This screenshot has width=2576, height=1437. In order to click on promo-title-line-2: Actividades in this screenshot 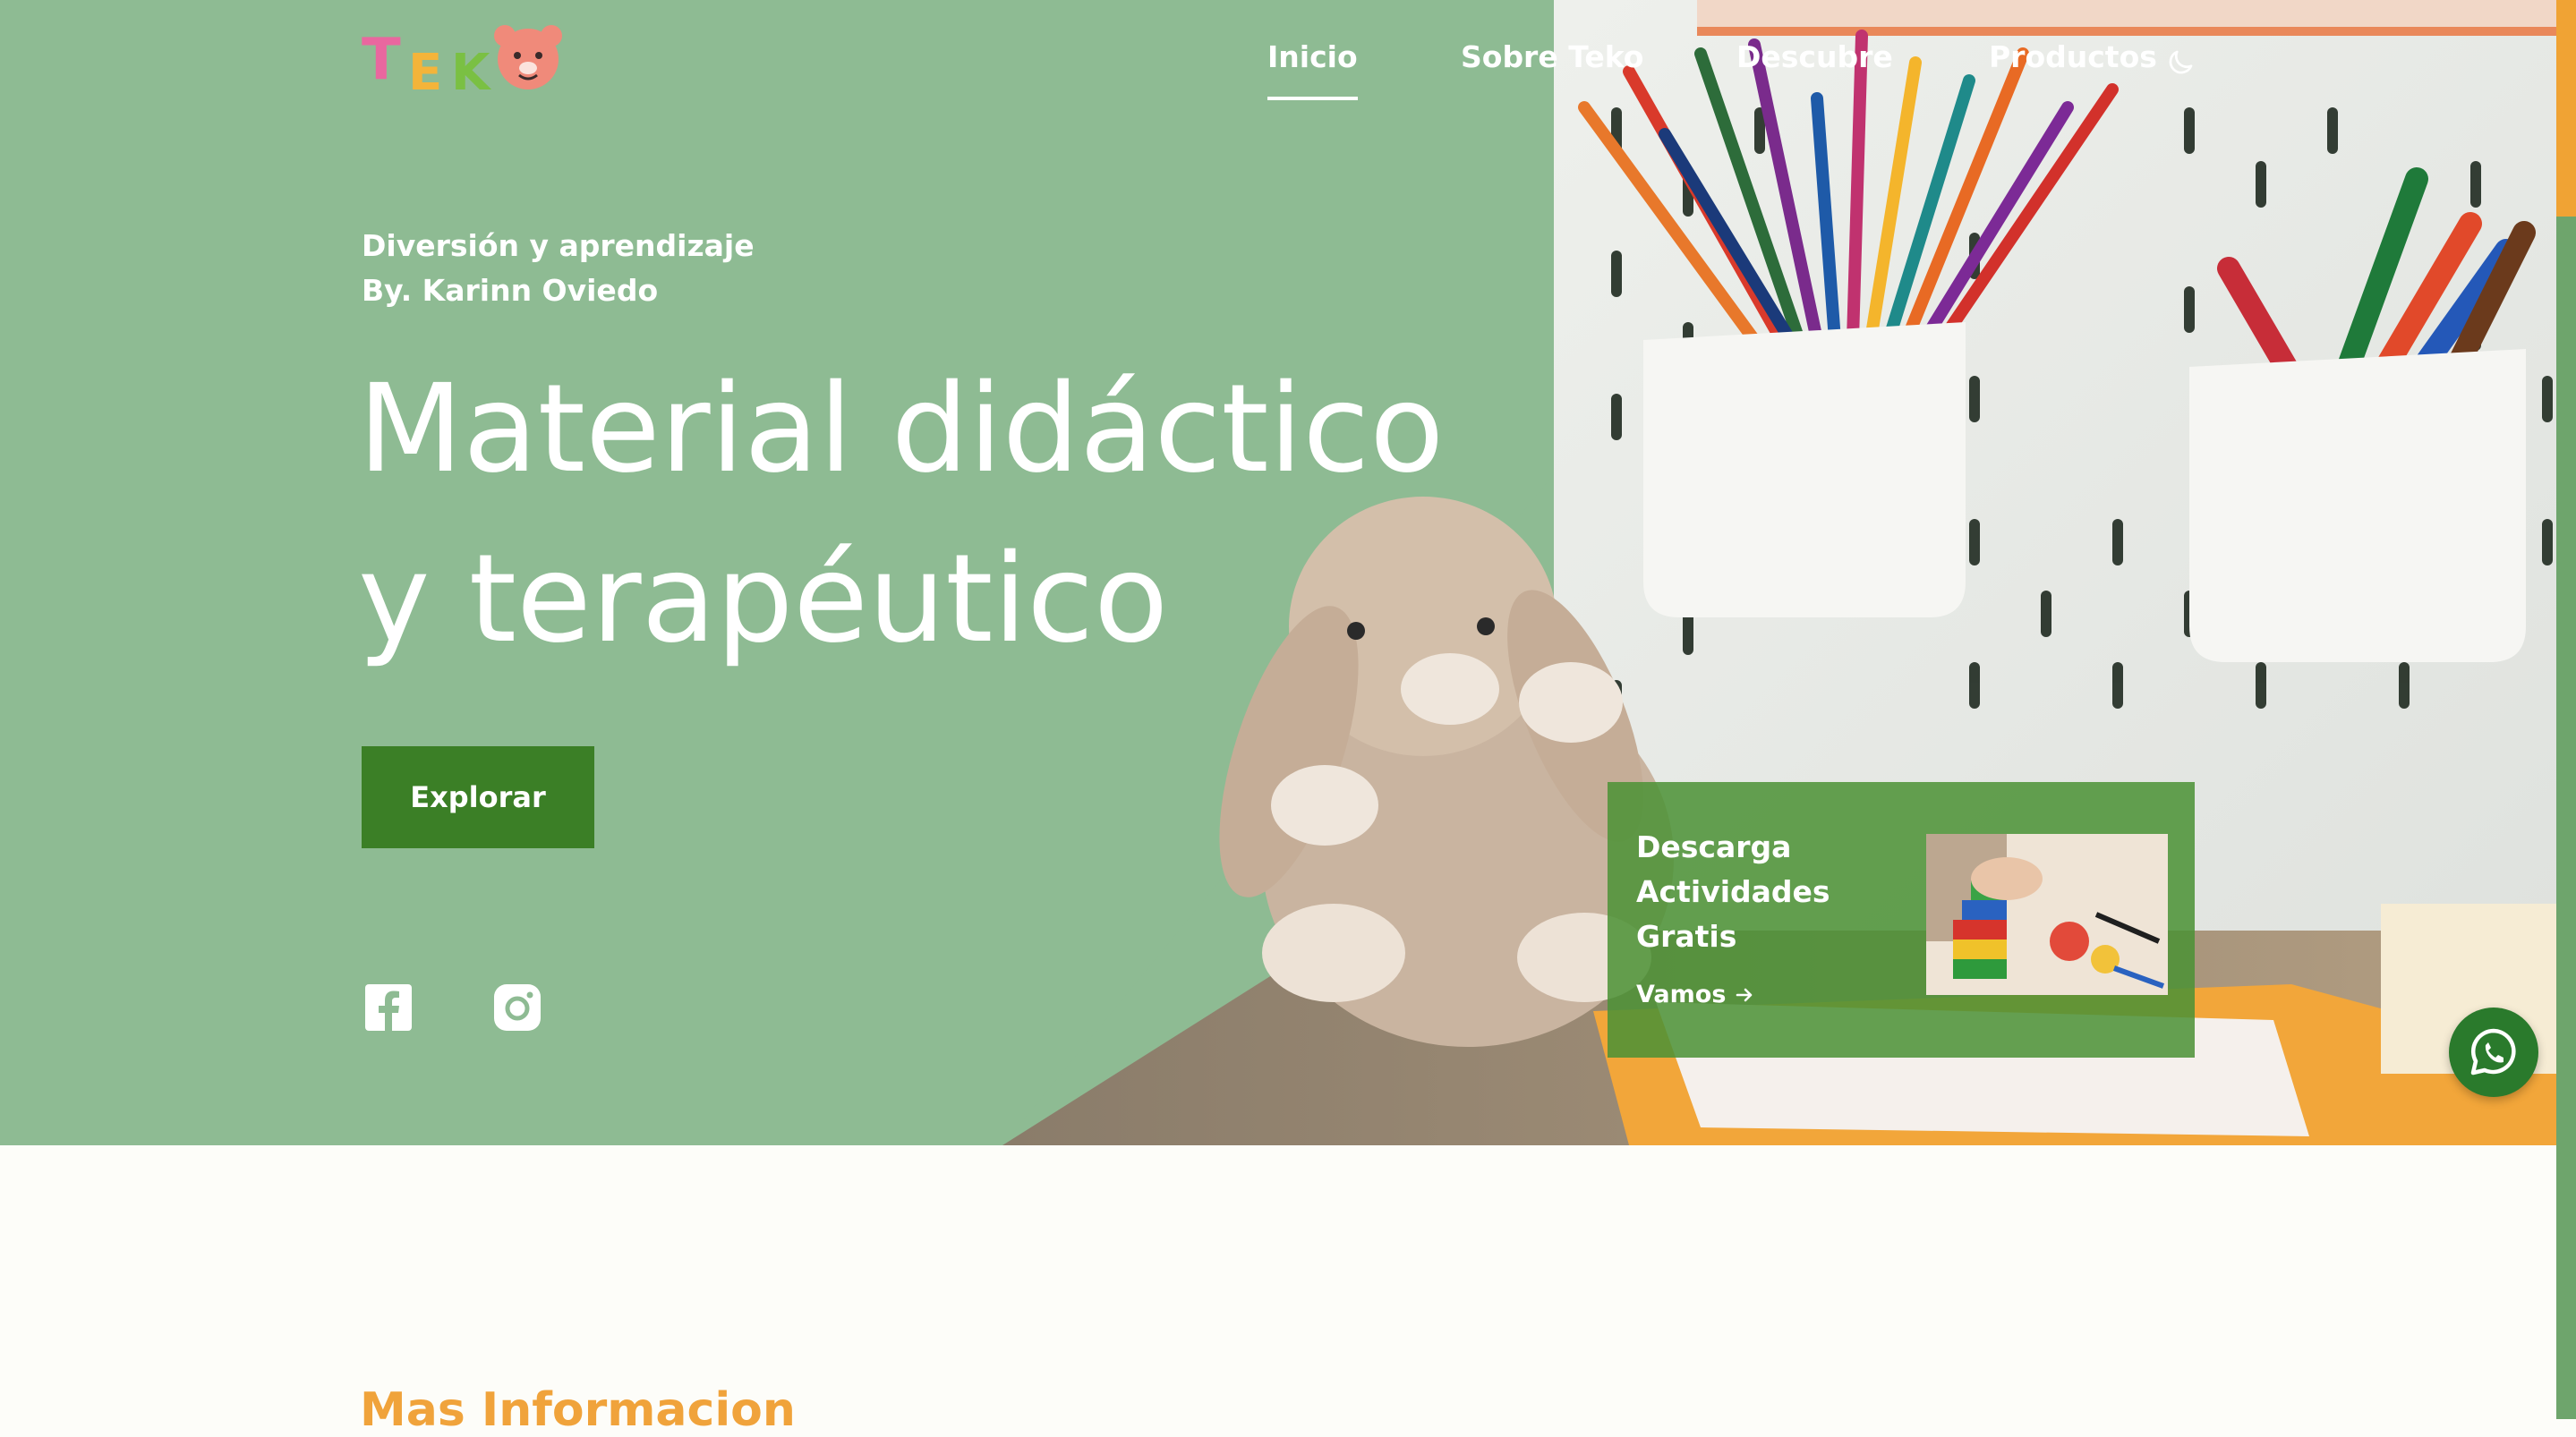, I will do `click(1733, 892)`.